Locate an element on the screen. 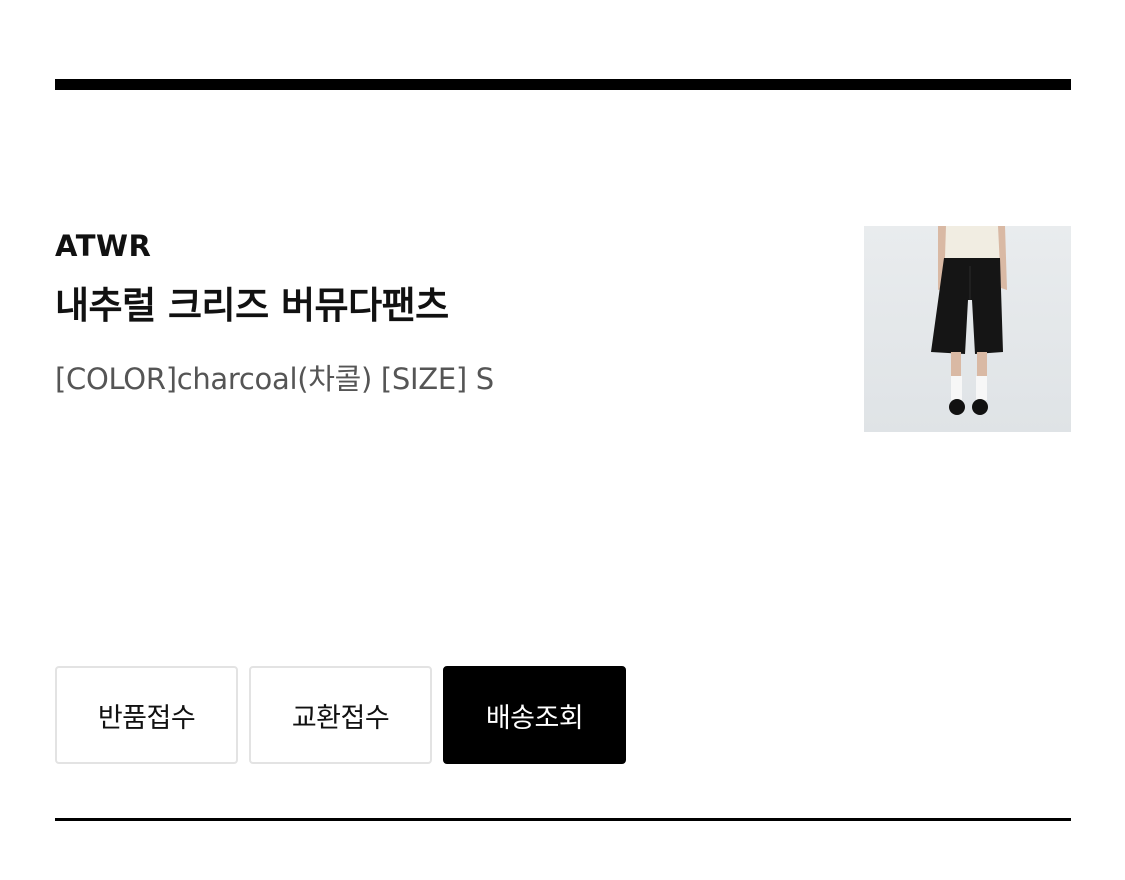 This screenshot has width=1125, height=880. exchange-request-button: 교환접수 is located at coordinates (340, 715).